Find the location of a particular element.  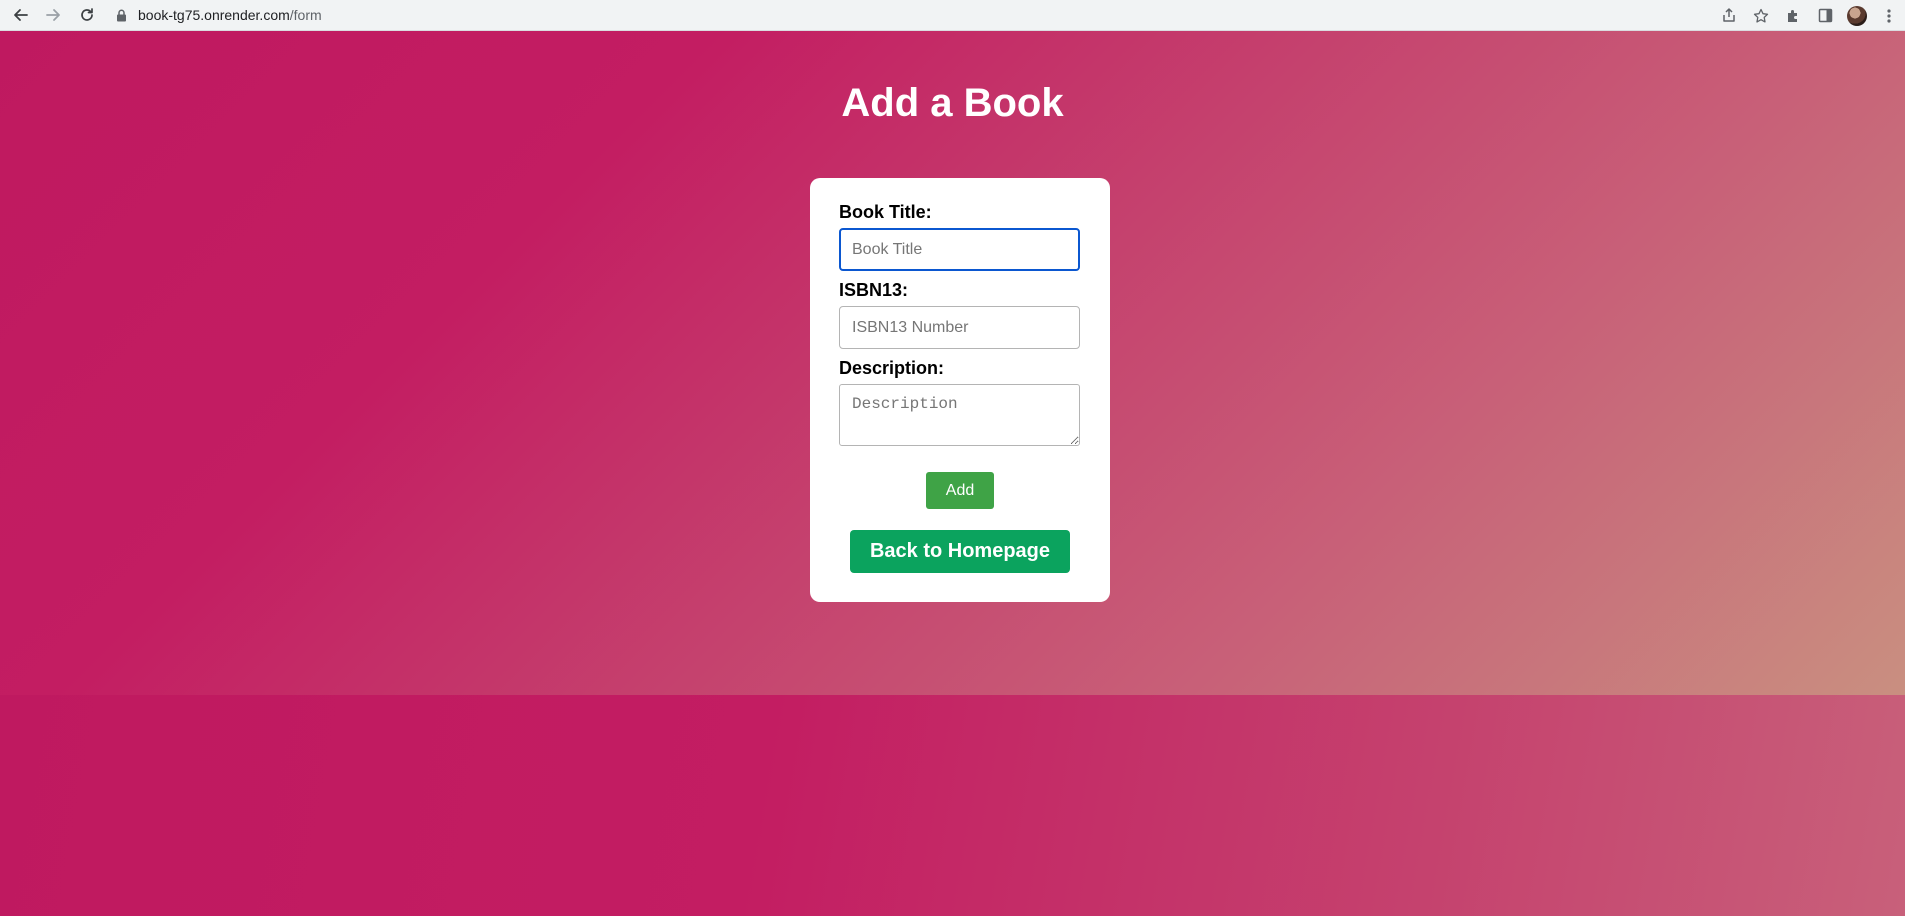

address-bar: book-tg75.onrender.com/form is located at coordinates (946, 15).